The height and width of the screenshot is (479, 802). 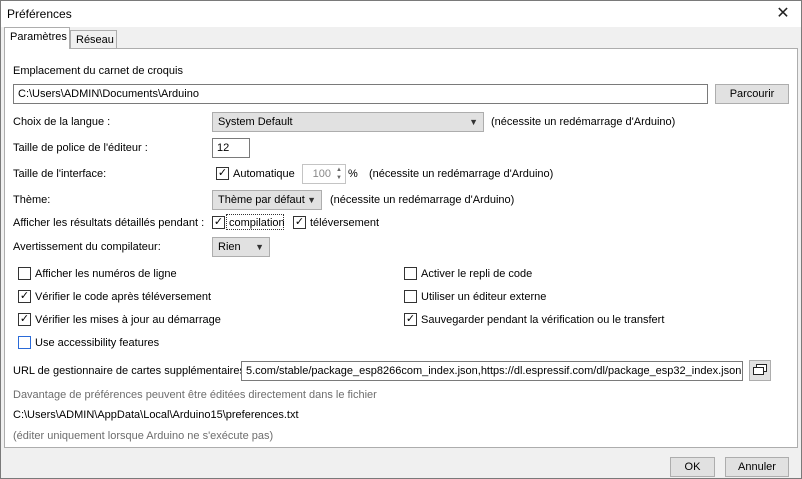 I want to click on warnings-select: Rien ▼, so click(x=241, y=247).